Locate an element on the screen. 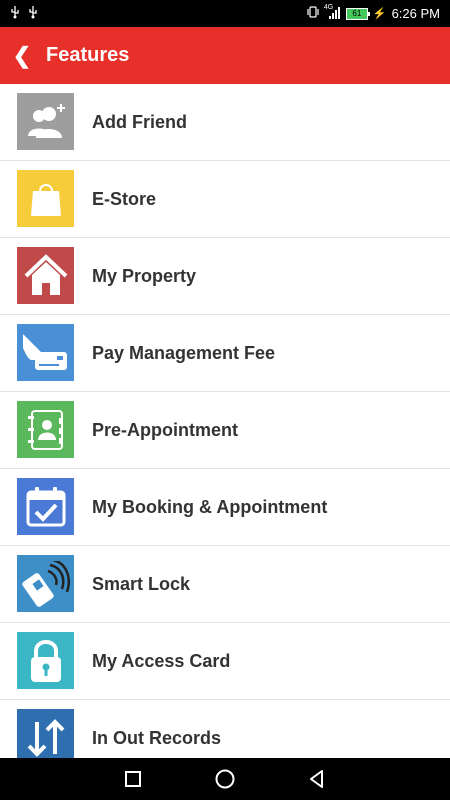 The width and height of the screenshot is (450, 800). home-circle-icon is located at coordinates (225, 779).